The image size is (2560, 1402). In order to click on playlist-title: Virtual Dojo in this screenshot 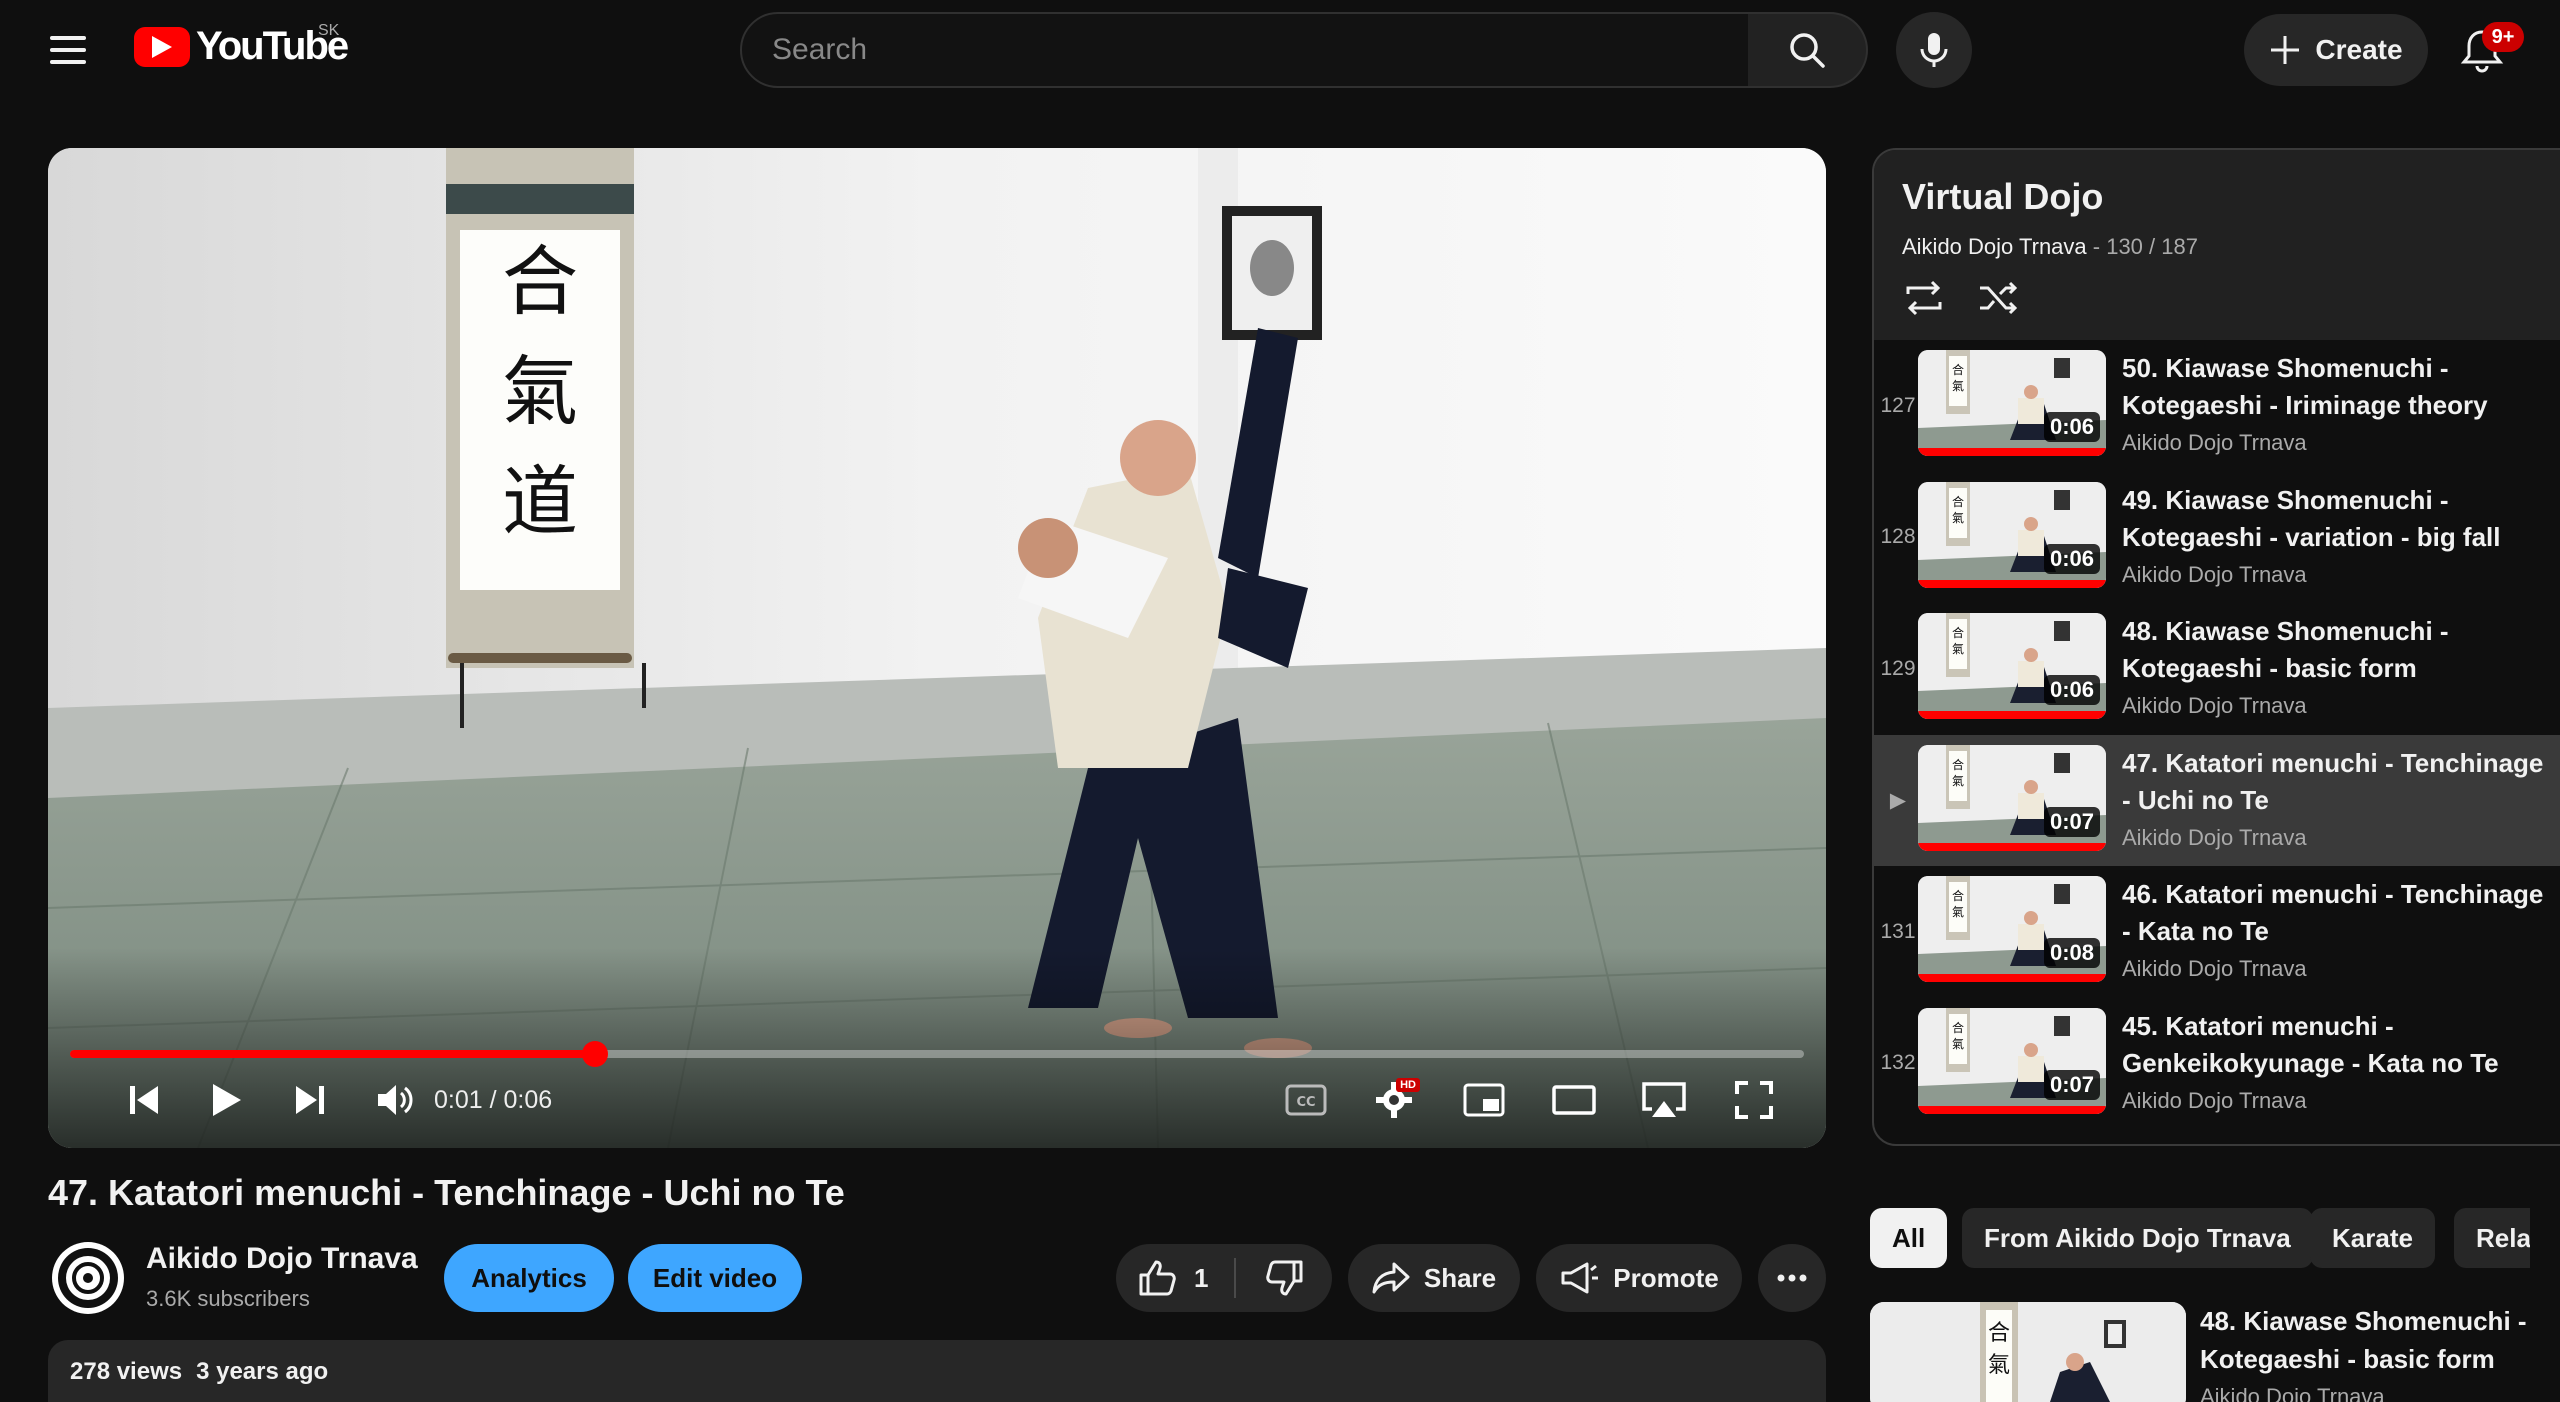, I will do `click(2002, 197)`.